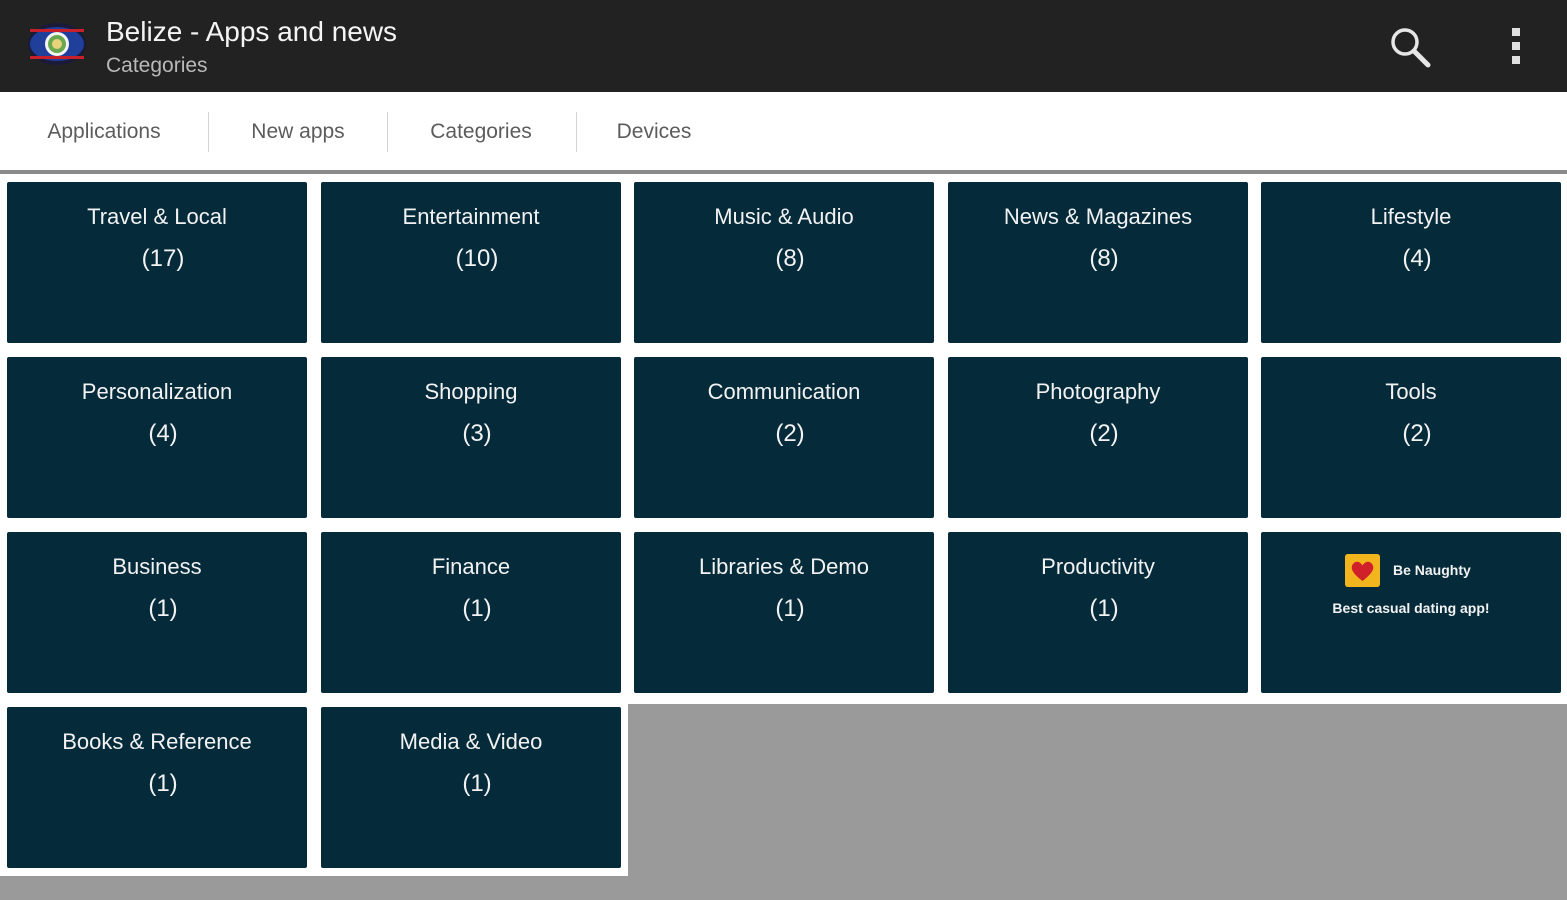 The height and width of the screenshot is (900, 1567). What do you see at coordinates (471, 566) in the screenshot?
I see `category-name: Finance` at bounding box center [471, 566].